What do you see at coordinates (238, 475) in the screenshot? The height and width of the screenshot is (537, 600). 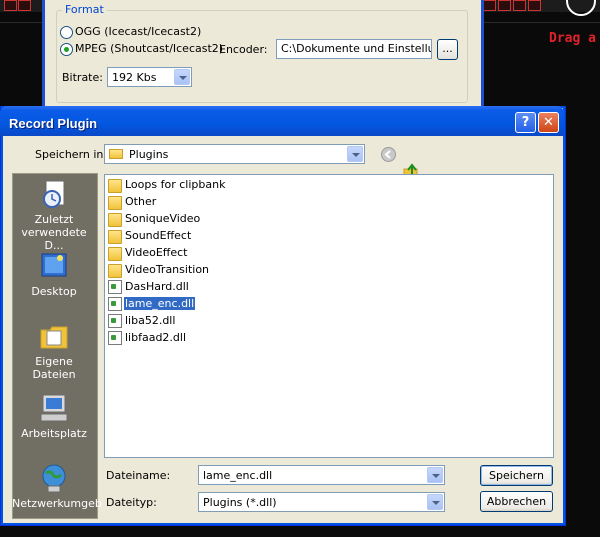 I see `filename-value: lame_enc.dll` at bounding box center [238, 475].